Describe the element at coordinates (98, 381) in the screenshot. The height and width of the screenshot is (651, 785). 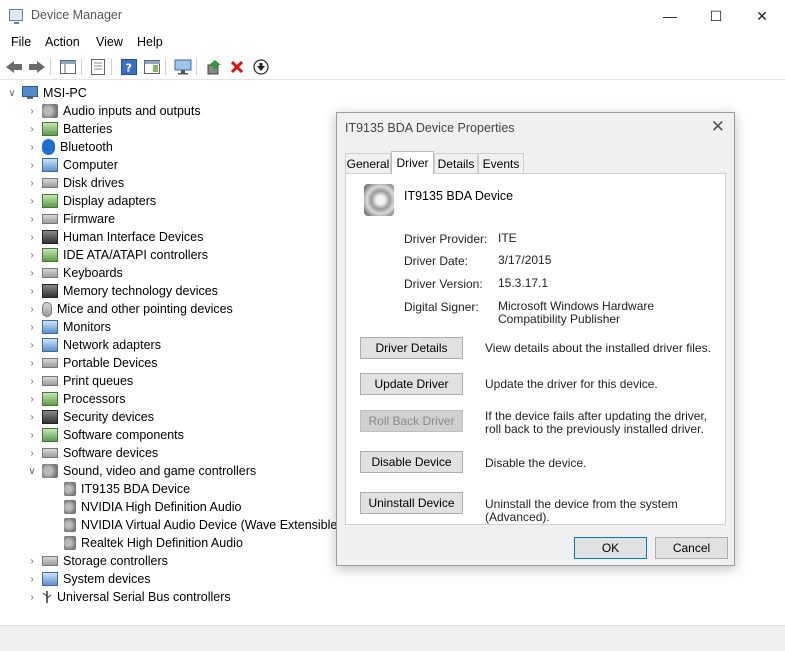
I see `tree-category-label: Print queues` at that location.